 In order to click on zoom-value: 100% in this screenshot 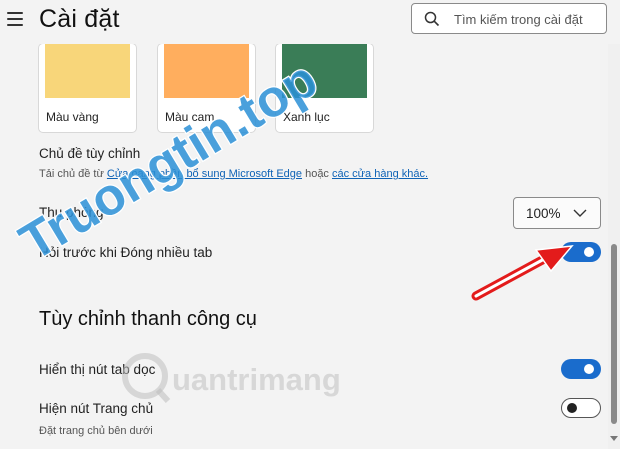, I will do `click(543, 213)`.